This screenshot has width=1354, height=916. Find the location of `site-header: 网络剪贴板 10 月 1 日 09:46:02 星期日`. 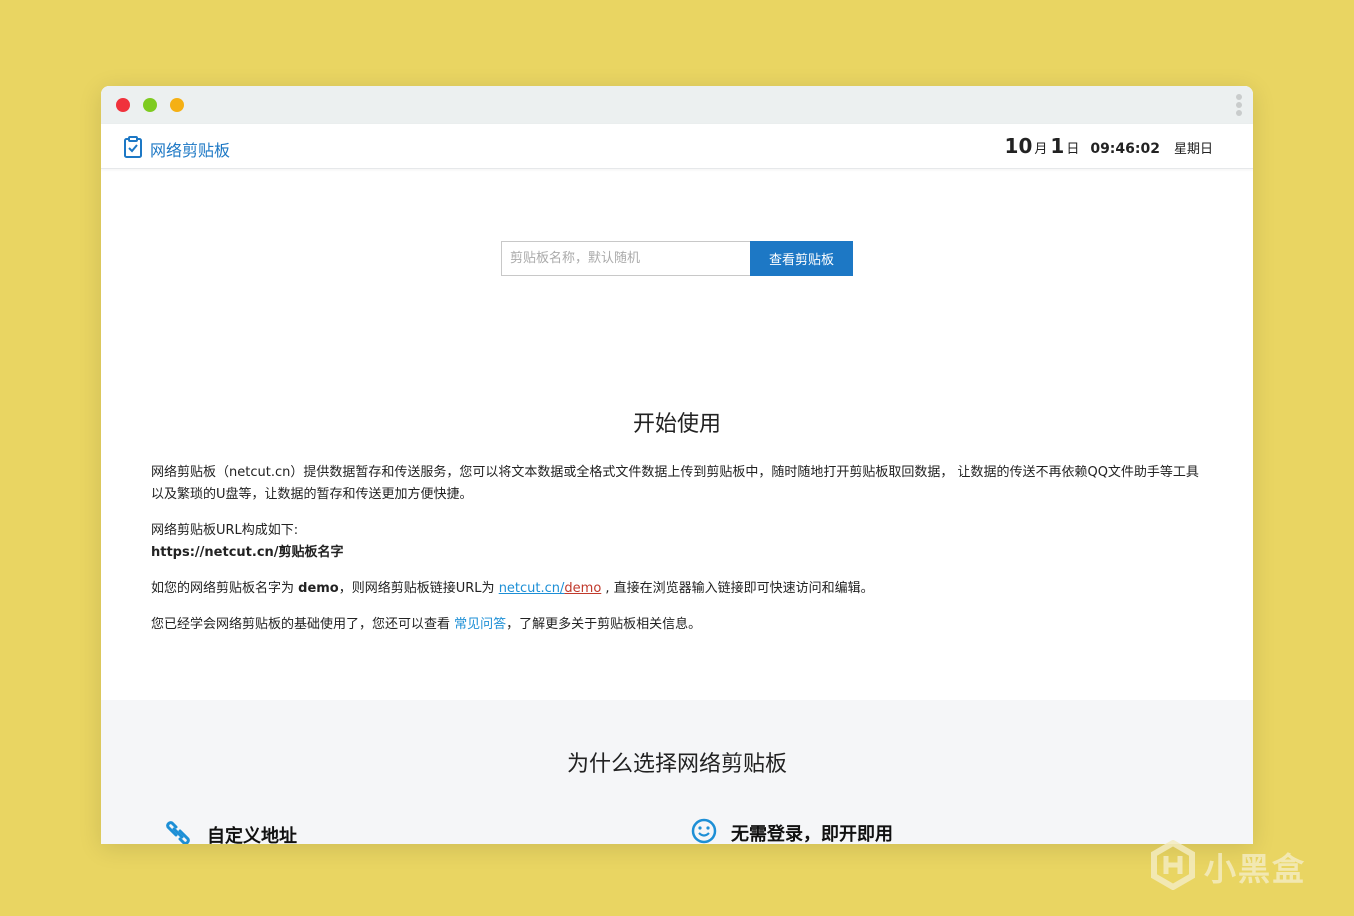

site-header: 网络剪贴板 10 月 1 日 09:46:02 星期日 is located at coordinates (677, 146).